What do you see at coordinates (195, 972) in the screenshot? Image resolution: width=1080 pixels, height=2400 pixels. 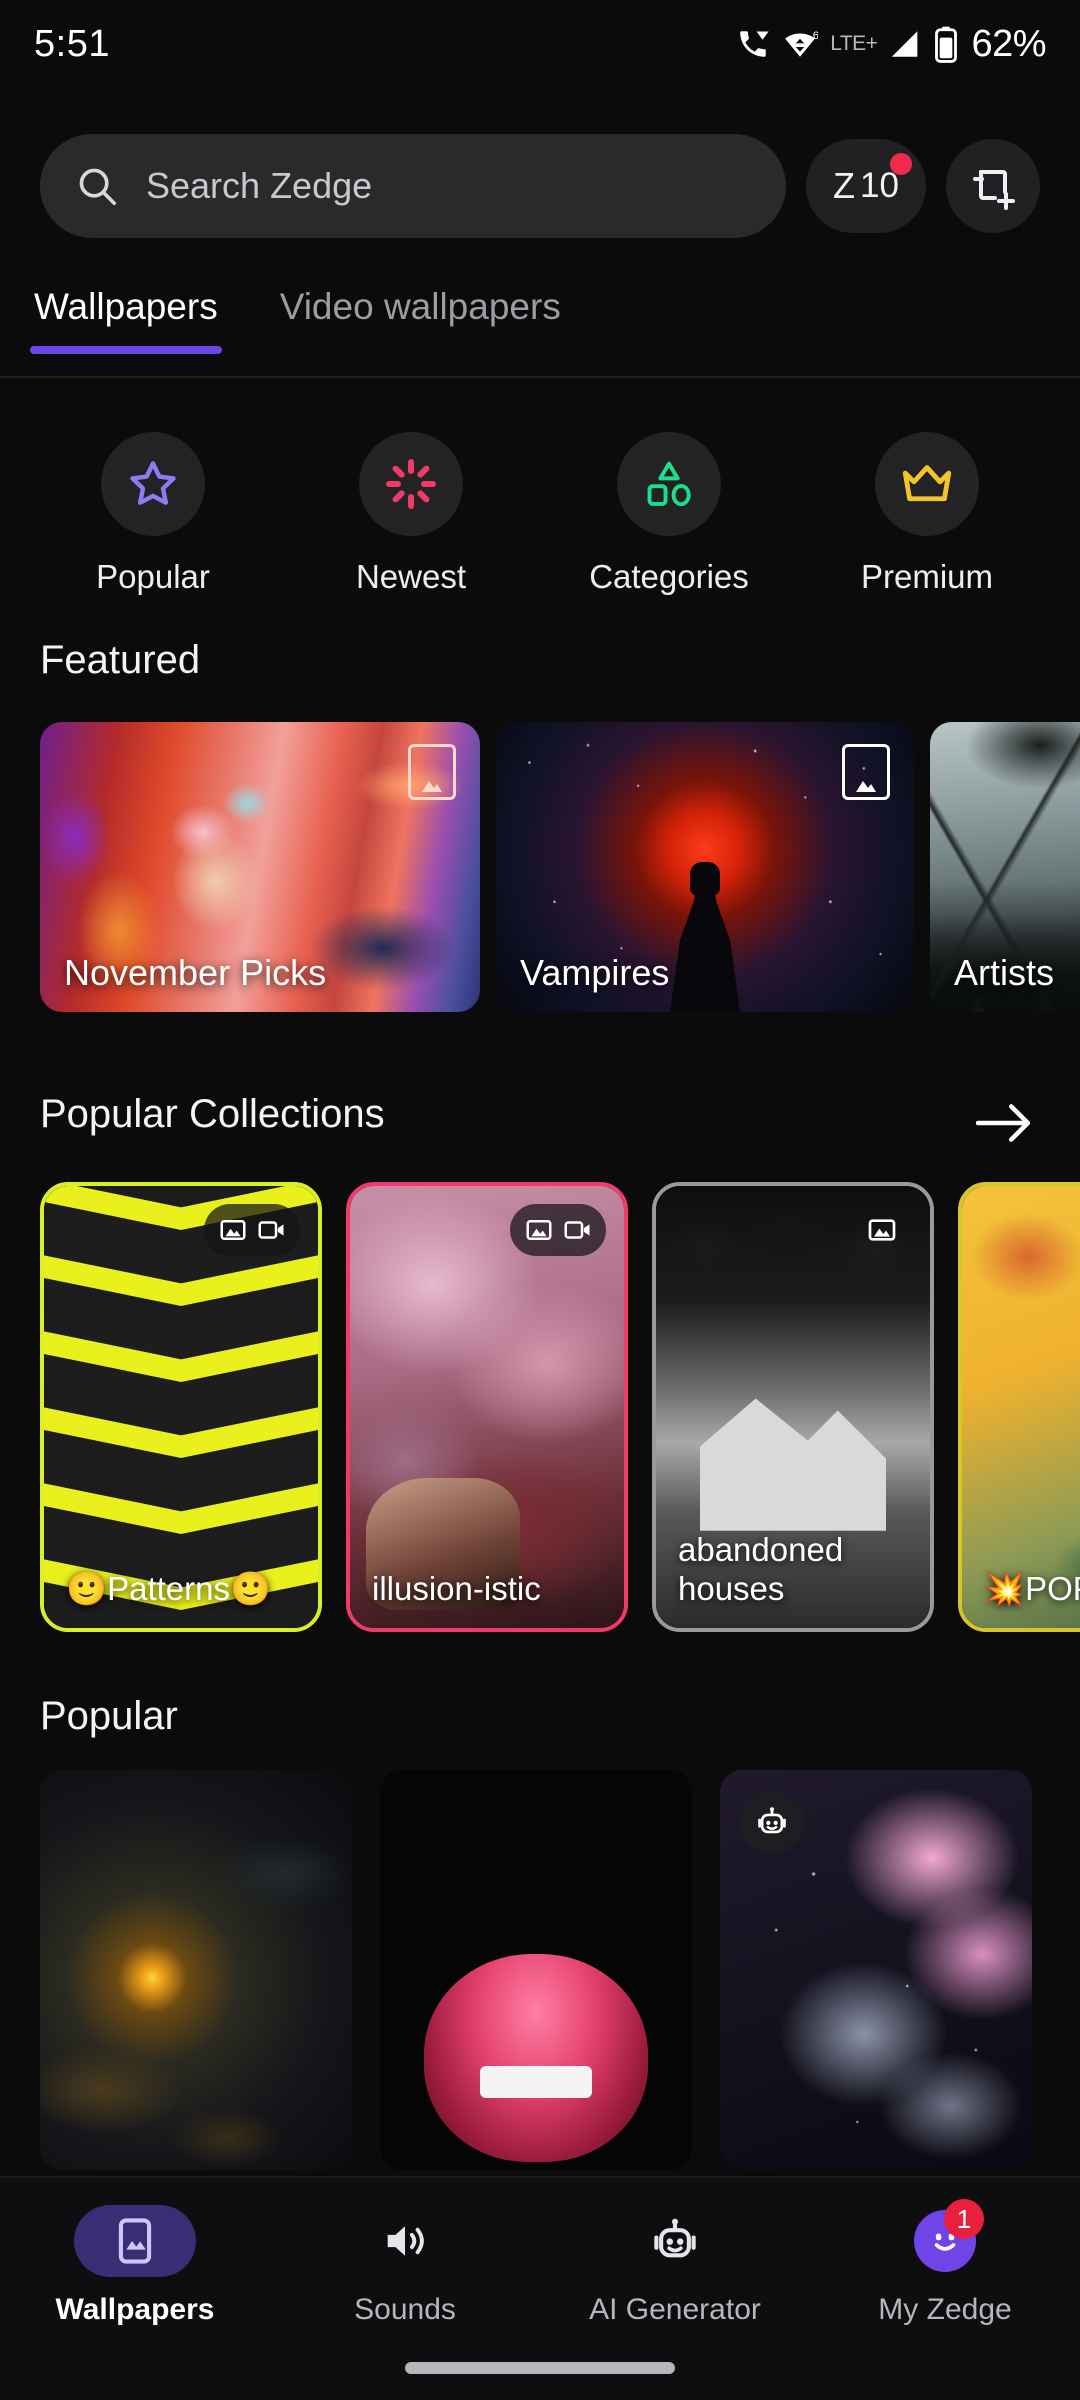 I see `featured-card-label: November Picks` at bounding box center [195, 972].